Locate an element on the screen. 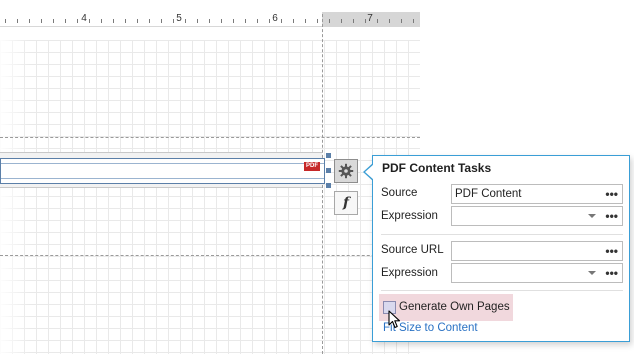  smart-tag-button is located at coordinates (346, 171).